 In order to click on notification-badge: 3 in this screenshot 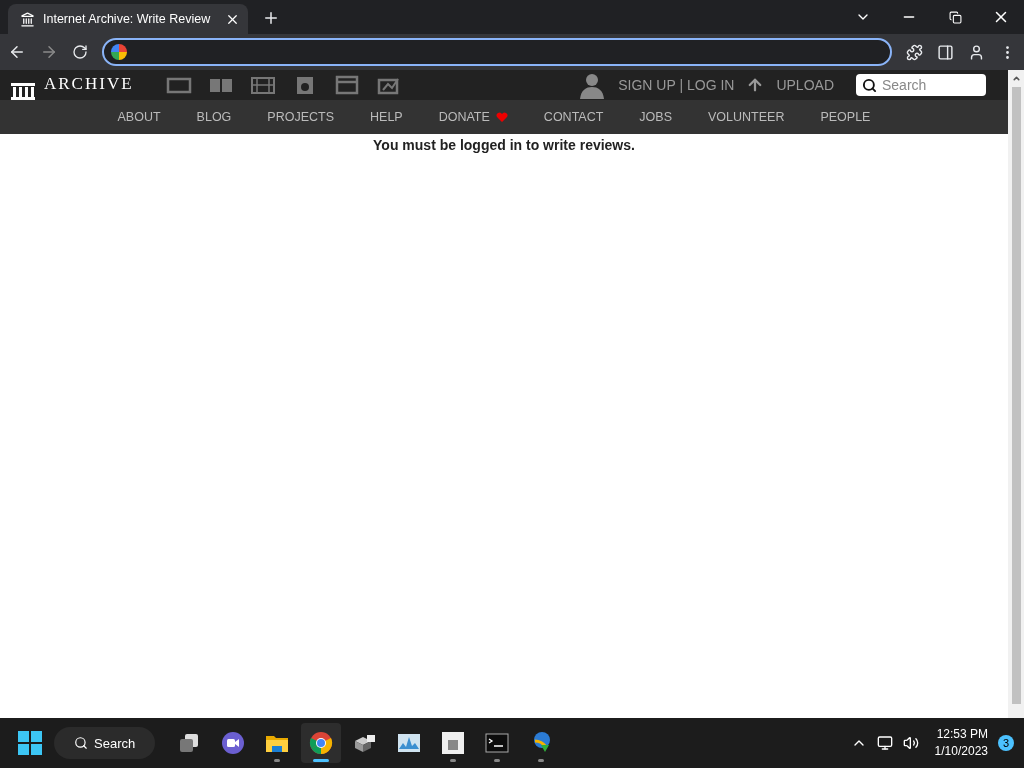, I will do `click(1006, 743)`.